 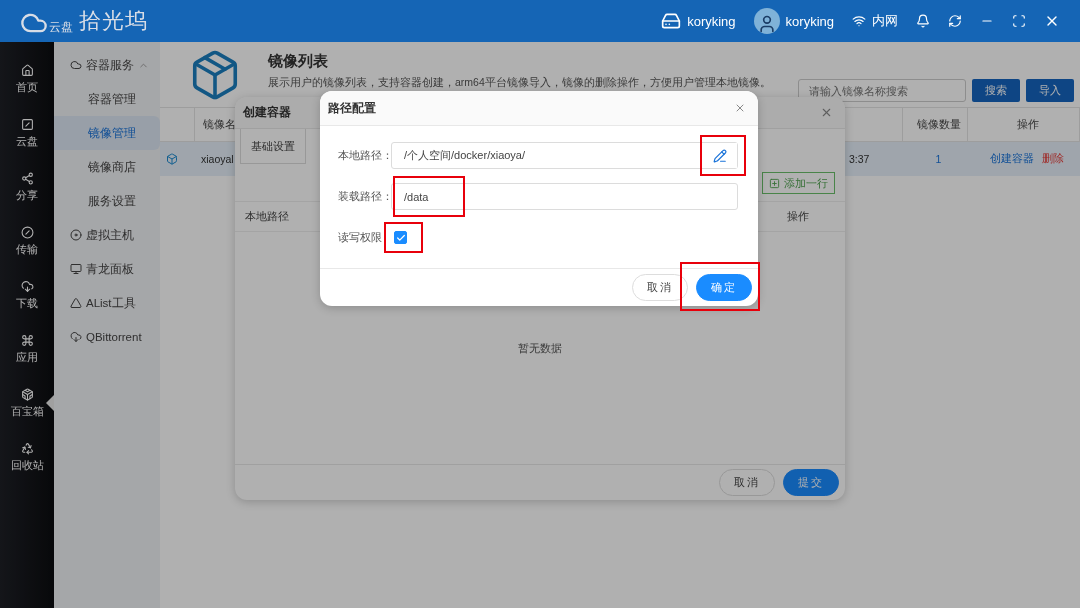 What do you see at coordinates (76, 65) in the screenshot?
I see `cloud-icon` at bounding box center [76, 65].